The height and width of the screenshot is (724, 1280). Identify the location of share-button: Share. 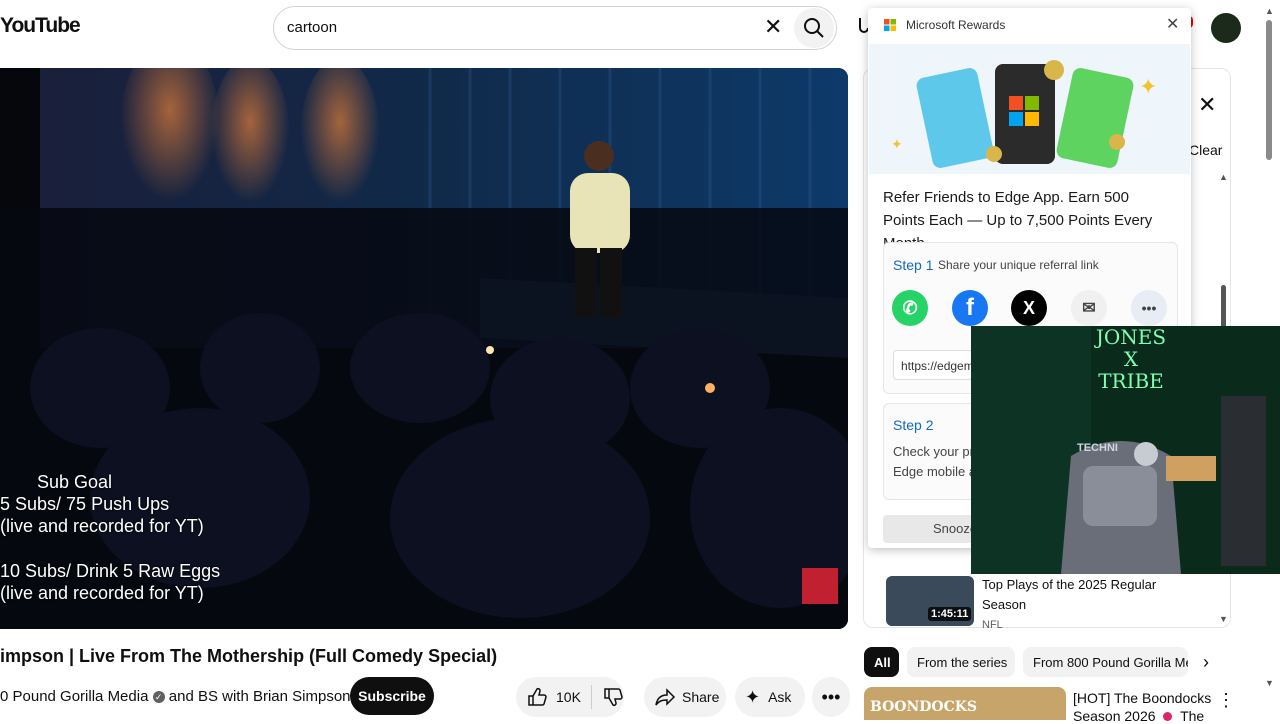
(685, 697).